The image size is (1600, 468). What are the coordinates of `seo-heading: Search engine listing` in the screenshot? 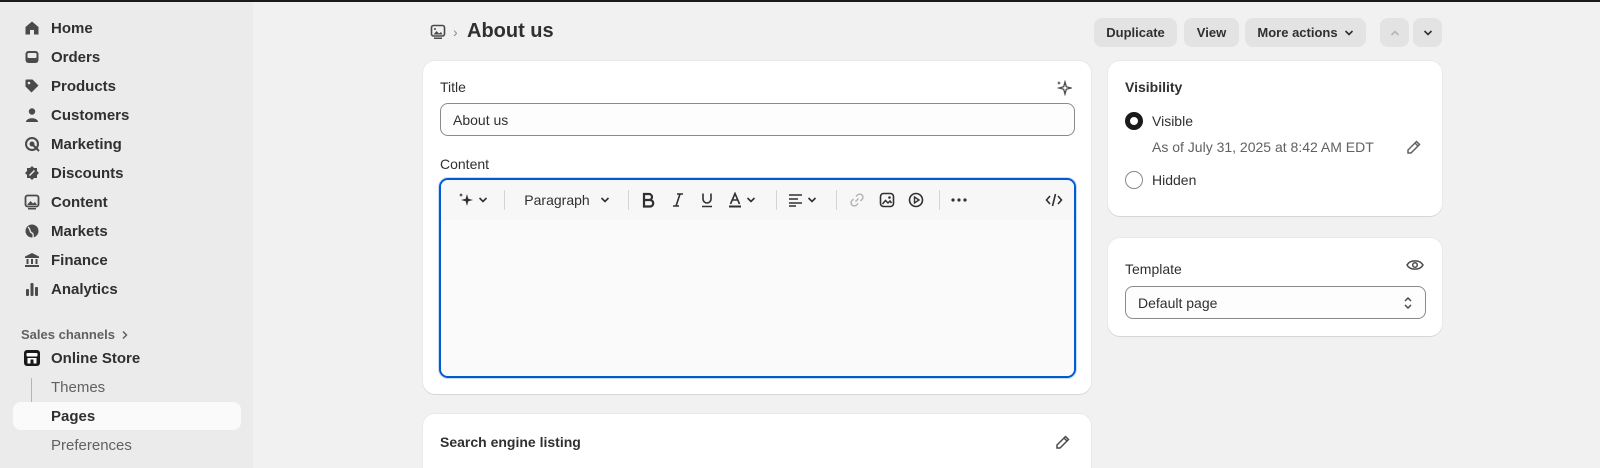 It's located at (510, 442).